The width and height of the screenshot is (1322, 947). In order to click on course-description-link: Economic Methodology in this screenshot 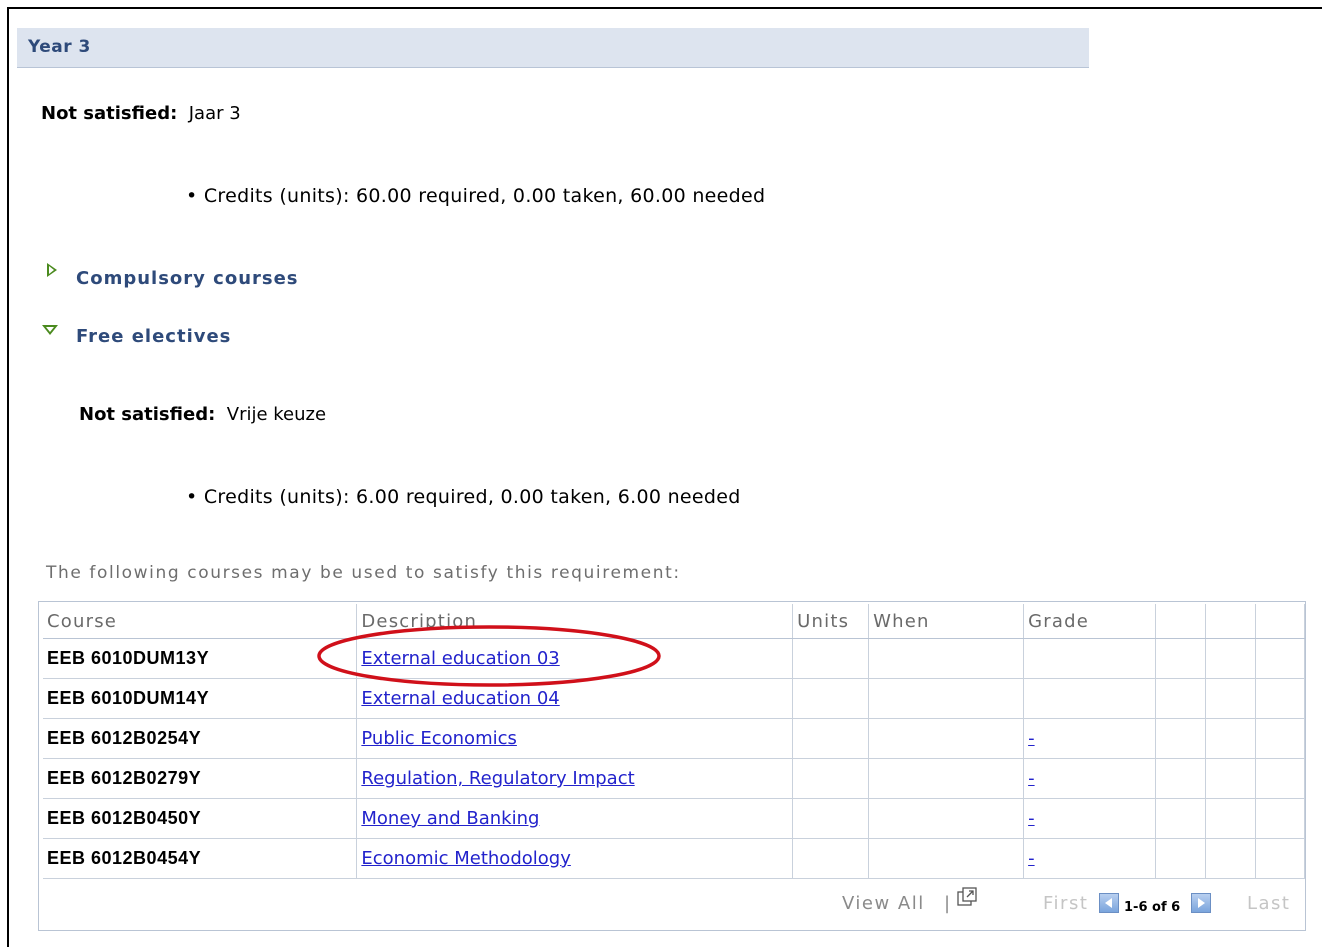, I will do `click(465, 858)`.